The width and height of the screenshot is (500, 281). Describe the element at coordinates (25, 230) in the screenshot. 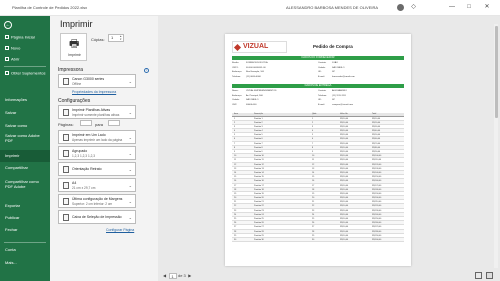

I see `sidebar-item-close: Fechar` at that location.